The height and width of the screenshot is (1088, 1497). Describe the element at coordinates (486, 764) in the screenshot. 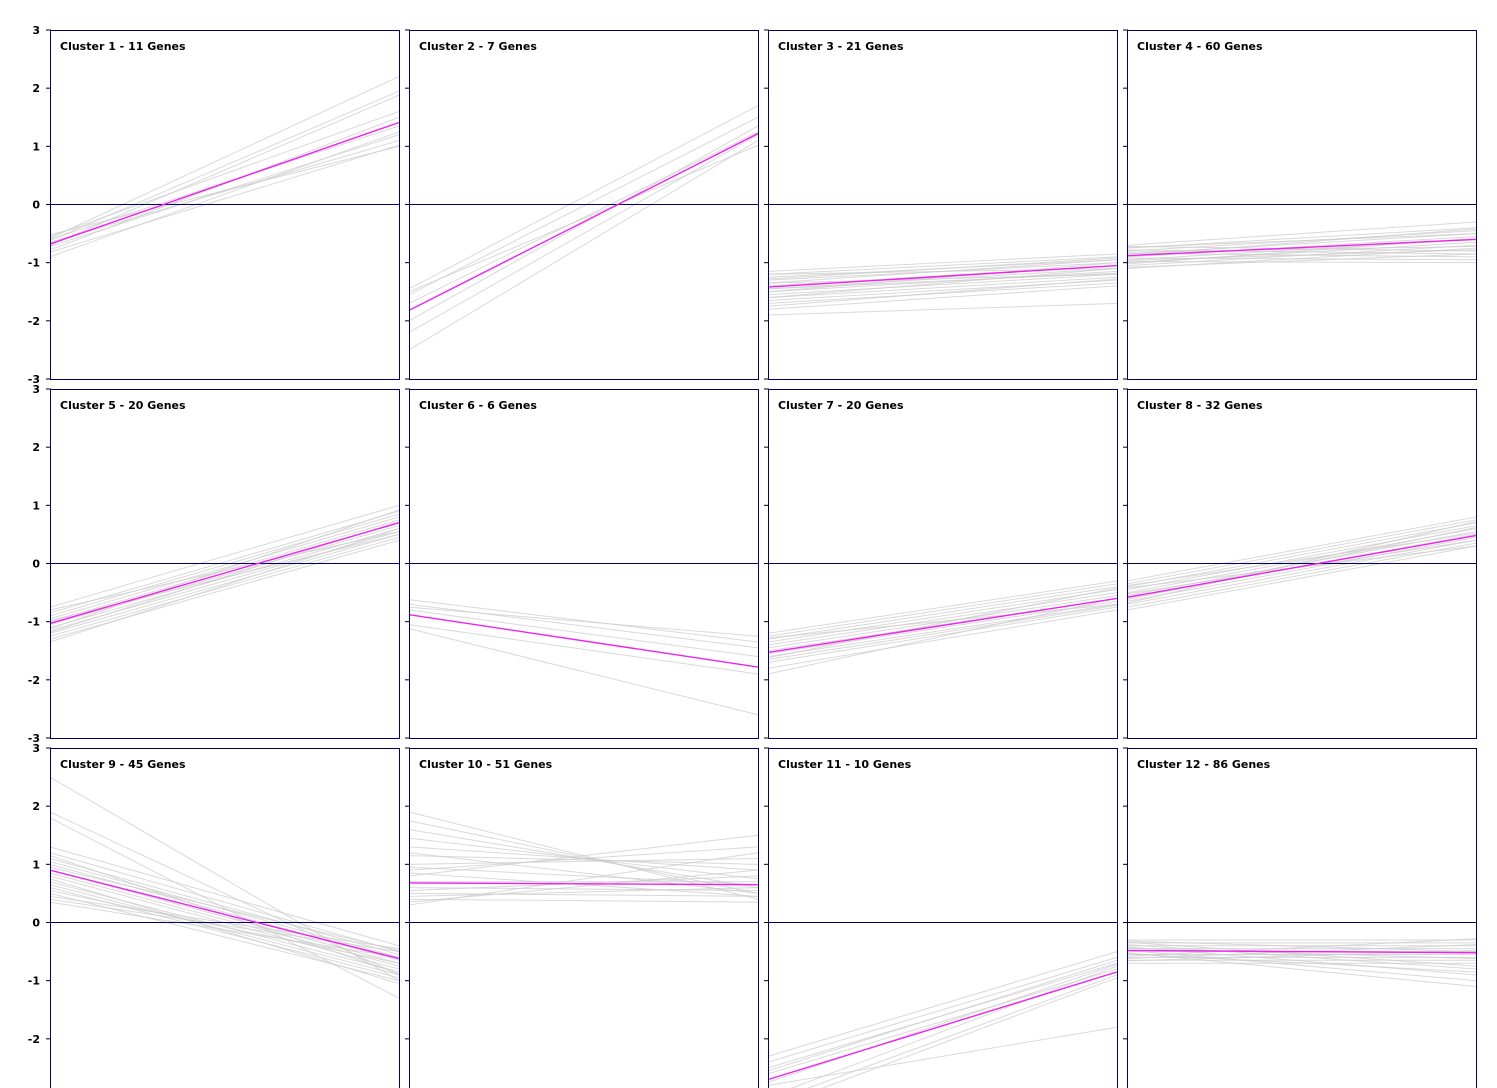

I see `panel-title: Cluster 10 - 51 Genes` at that location.